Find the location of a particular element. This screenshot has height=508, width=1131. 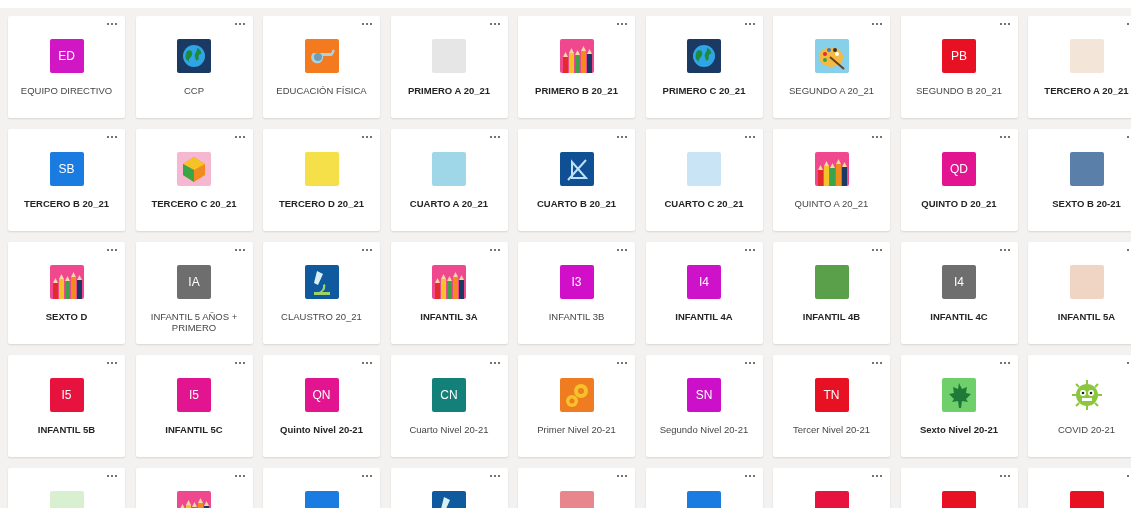

team-card: COVID 20-21 is located at coordinates (1079, 406).